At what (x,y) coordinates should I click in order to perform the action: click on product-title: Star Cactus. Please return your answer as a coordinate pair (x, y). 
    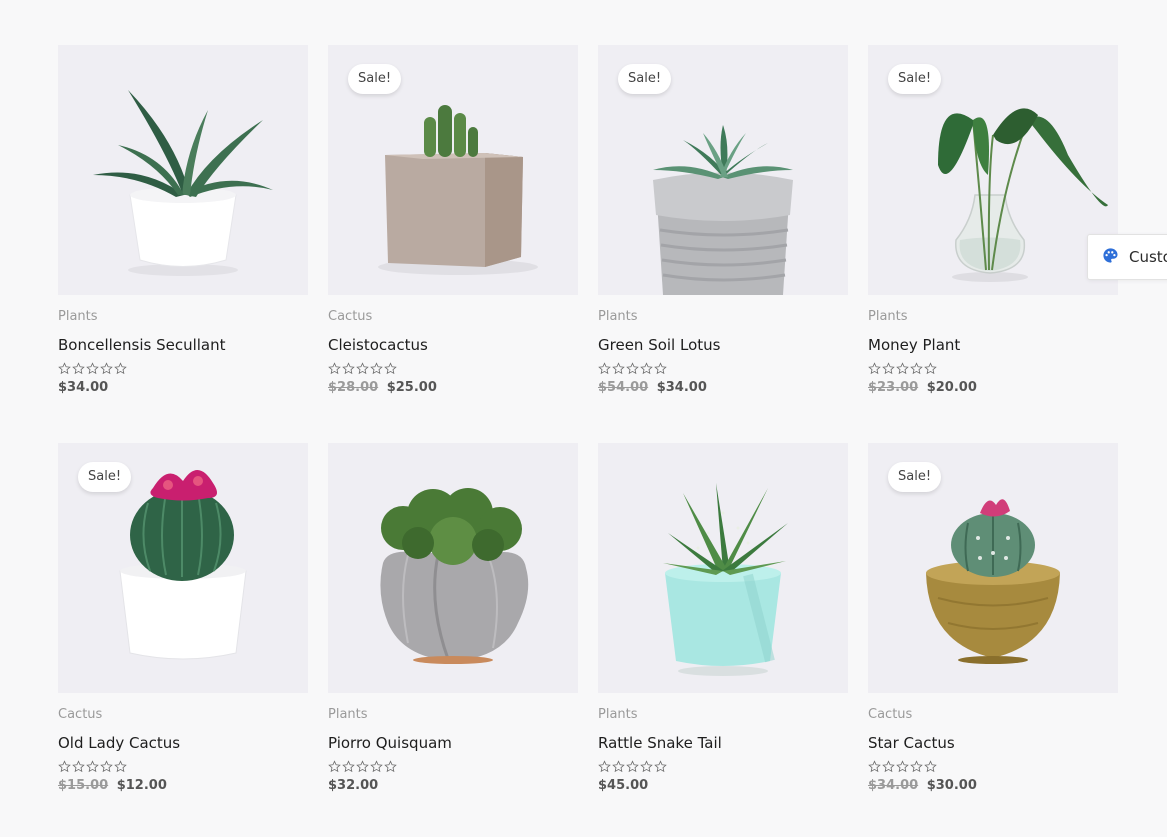
    Looking at the image, I should click on (993, 743).